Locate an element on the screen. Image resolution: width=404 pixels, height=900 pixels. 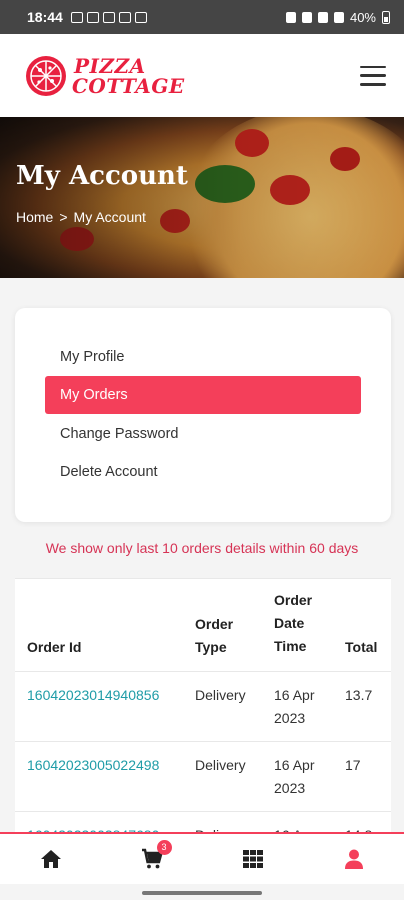
mute-icon is located at coordinates (306, 17).